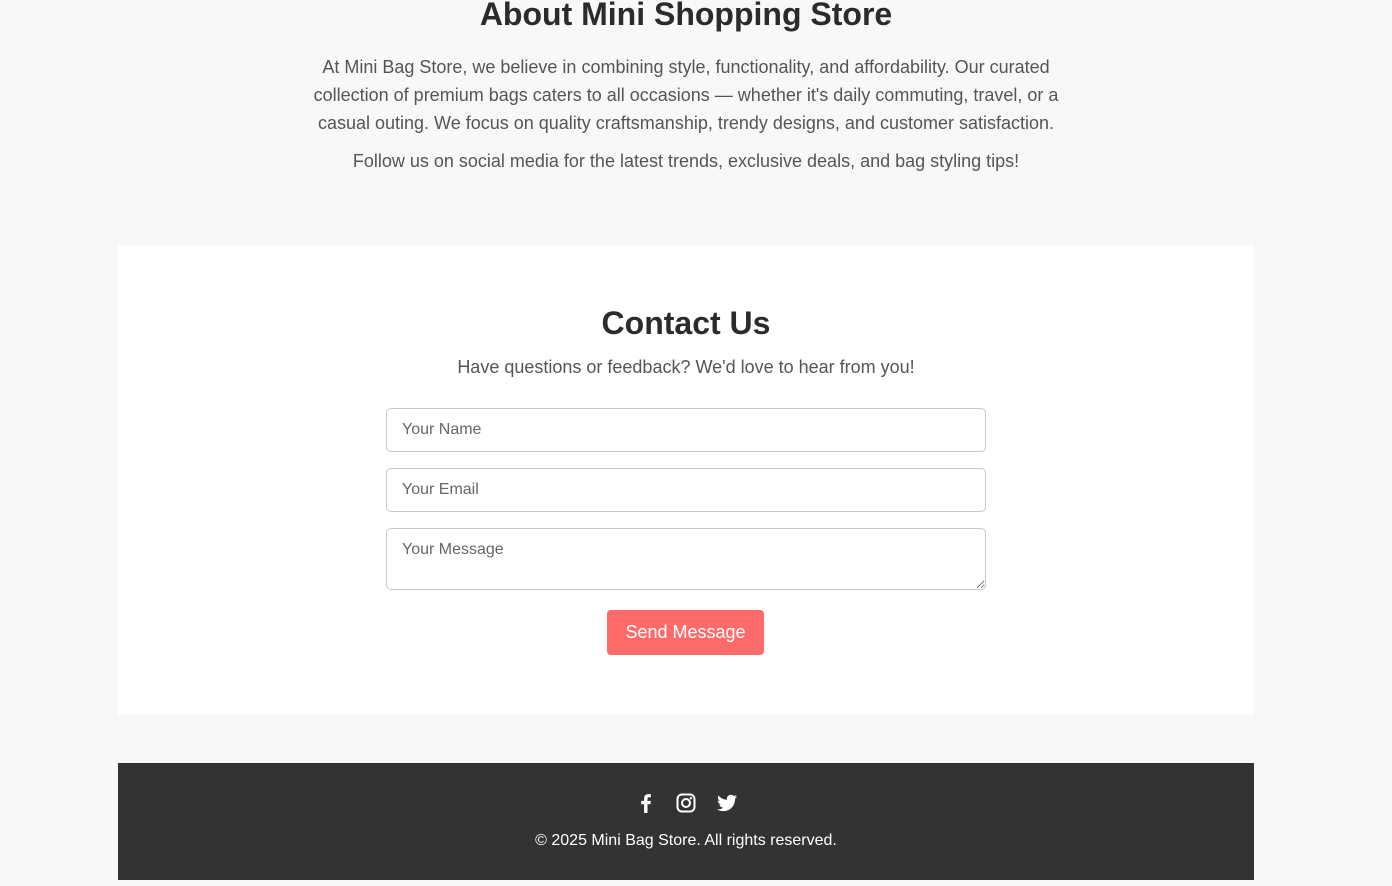 The image size is (1392, 886). Describe the element at coordinates (646, 803) in the screenshot. I see `facebook-icon` at that location.